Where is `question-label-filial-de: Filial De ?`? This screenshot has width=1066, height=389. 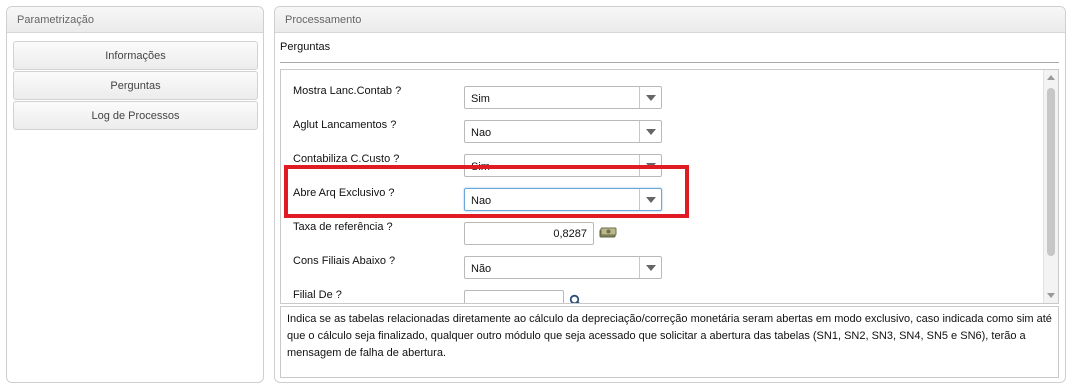 question-label-filial-de: Filial De ? is located at coordinates (317, 295).